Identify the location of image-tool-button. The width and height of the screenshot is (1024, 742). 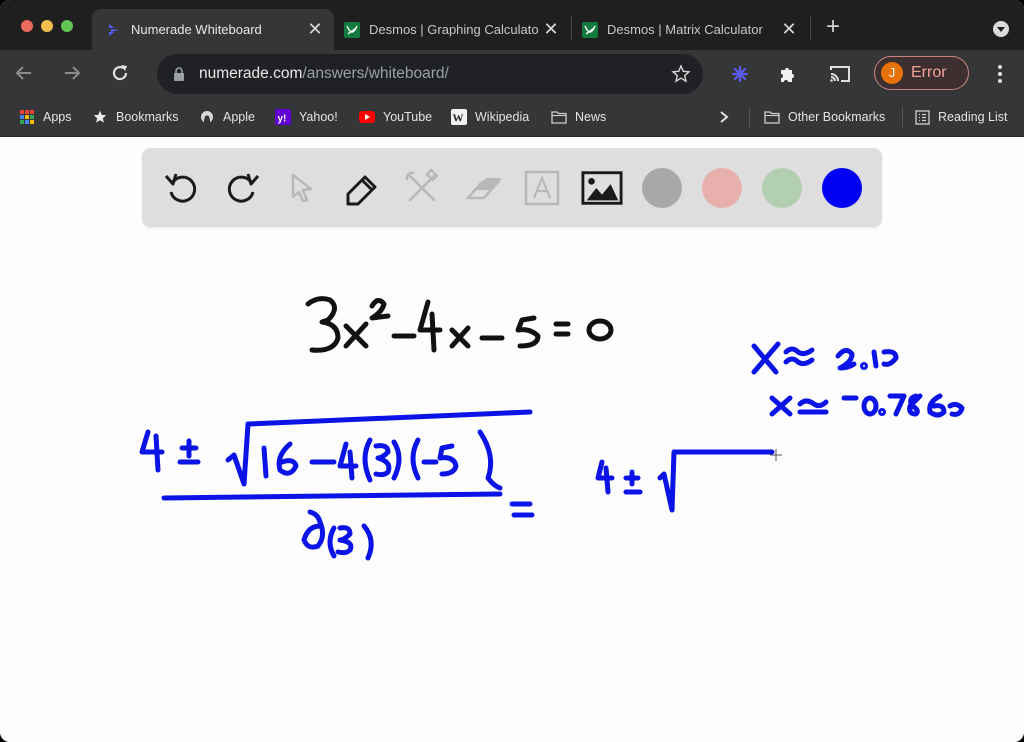
(602, 188).